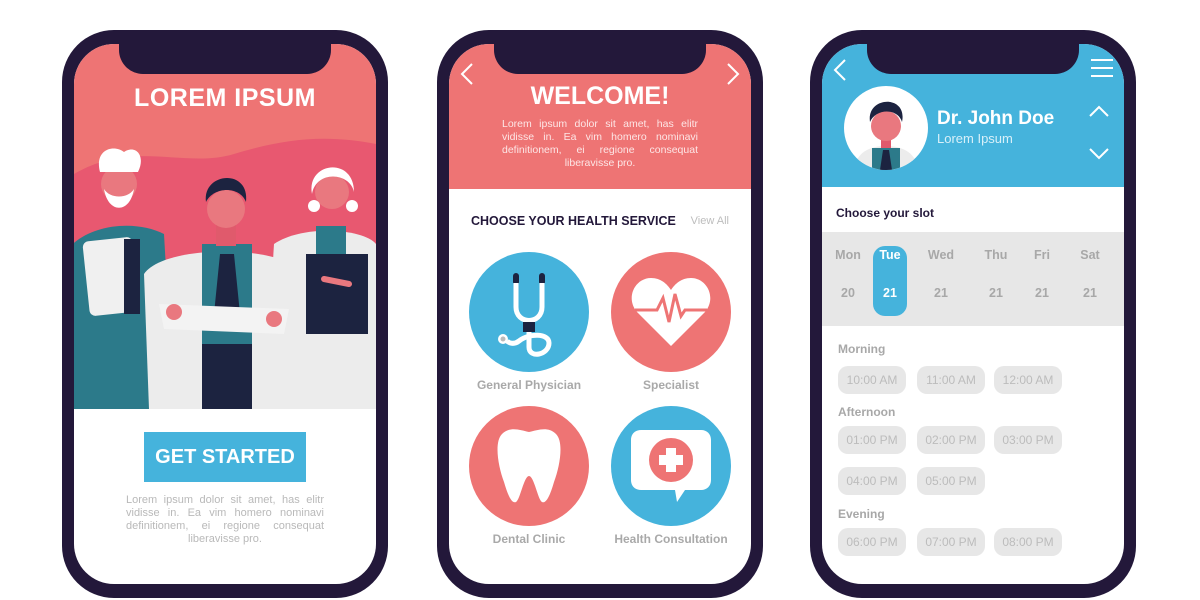 Image resolution: width=1200 pixels, height=600 pixels. What do you see at coordinates (225, 98) in the screenshot?
I see `hero-title: LOREM IPSUM` at bounding box center [225, 98].